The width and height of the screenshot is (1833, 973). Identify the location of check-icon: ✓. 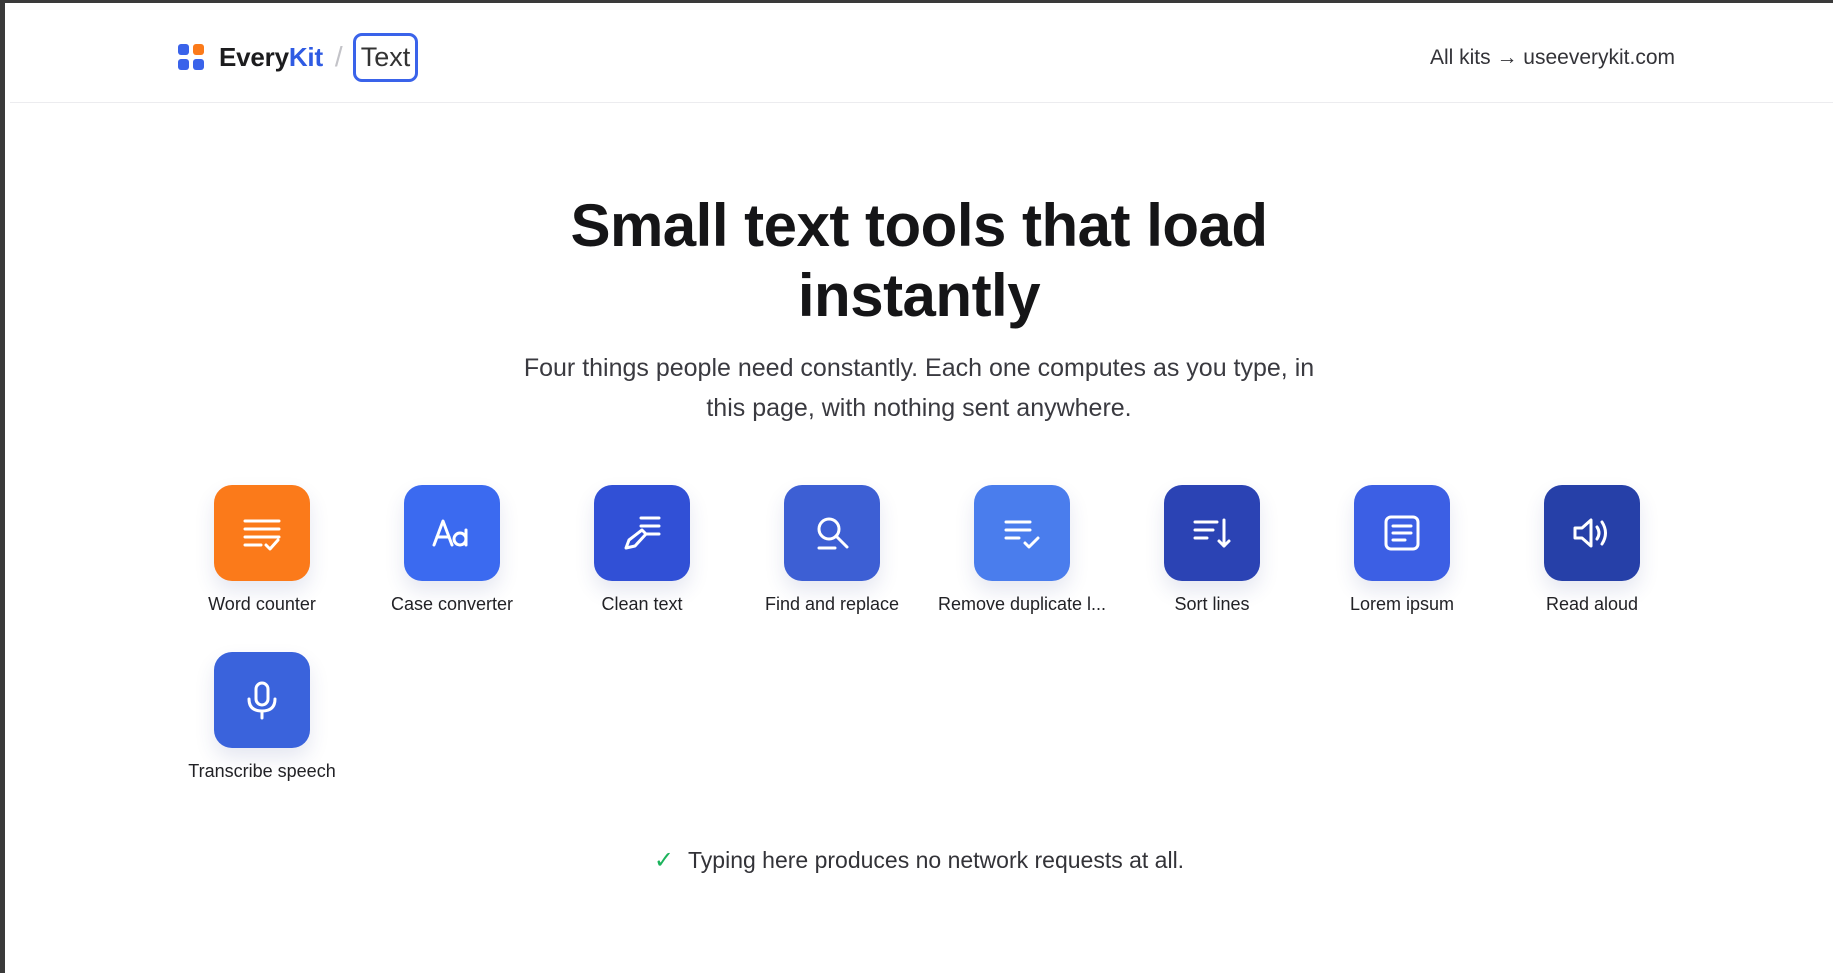
(664, 860).